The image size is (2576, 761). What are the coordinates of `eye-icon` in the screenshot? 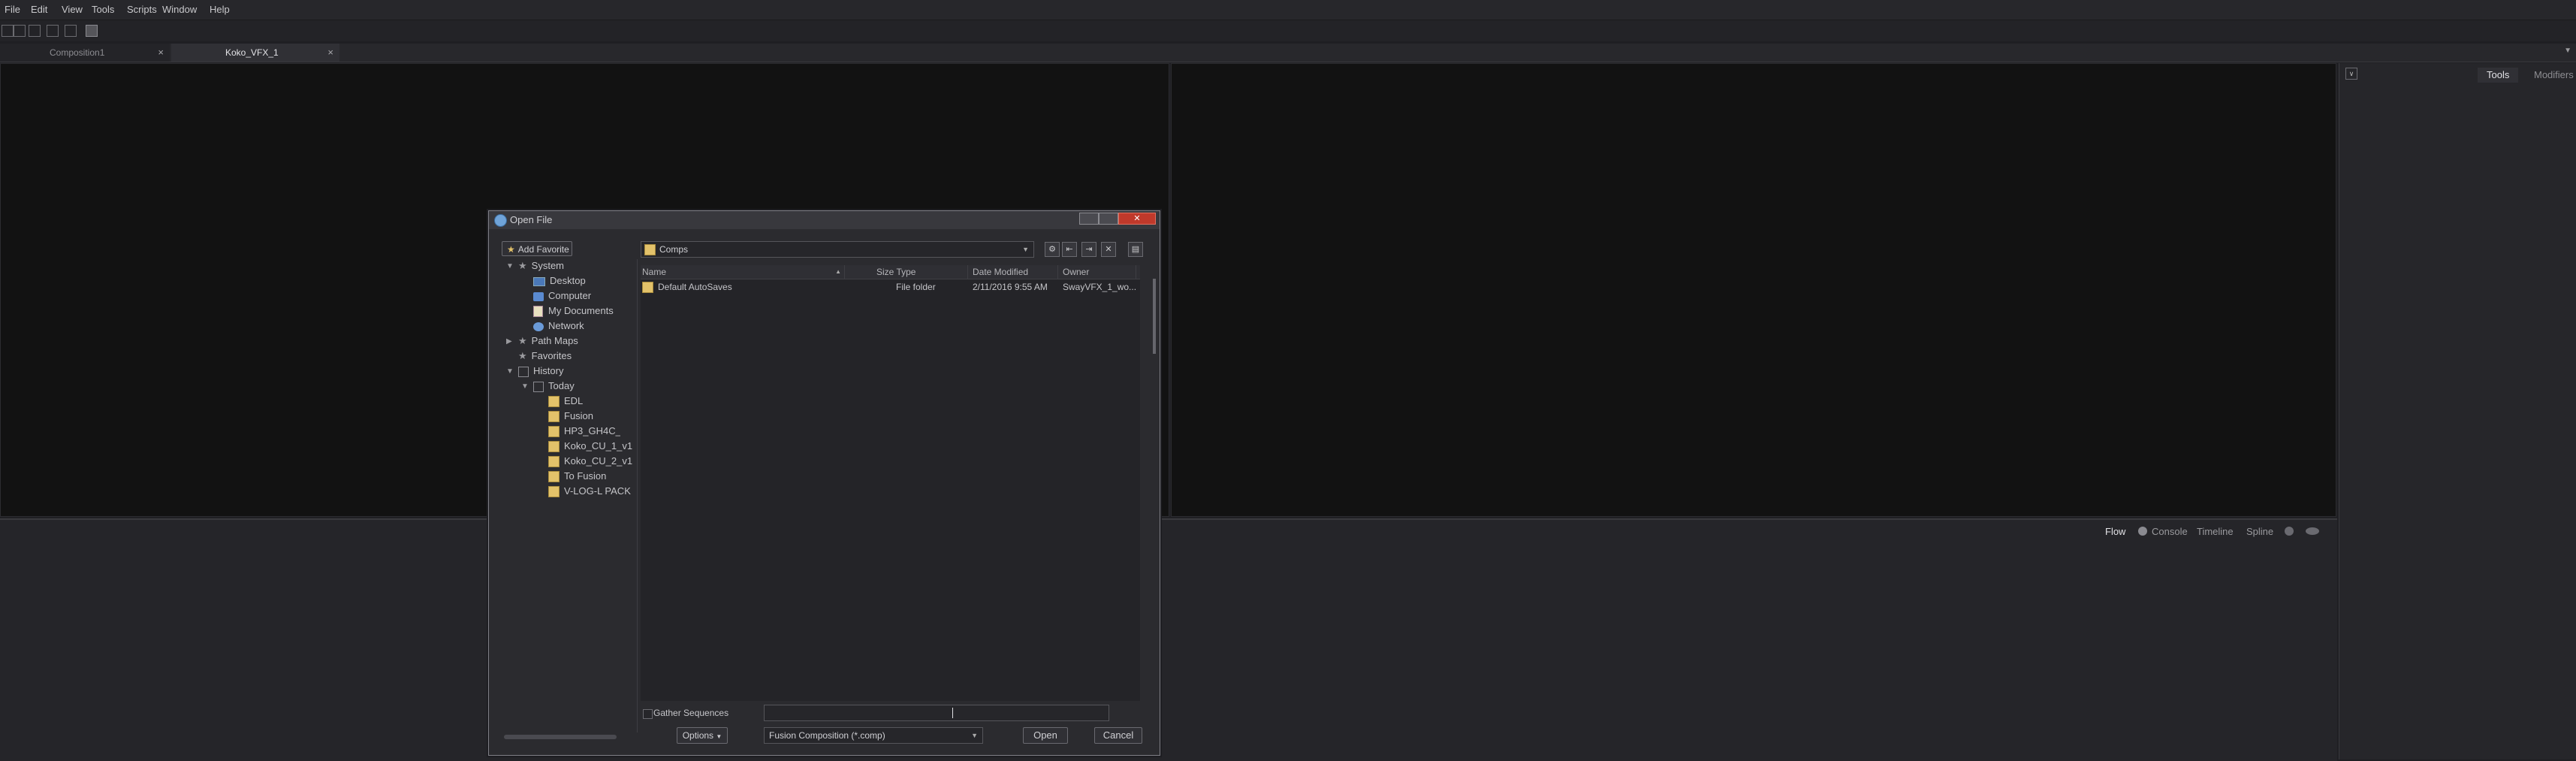 It's located at (2312, 531).